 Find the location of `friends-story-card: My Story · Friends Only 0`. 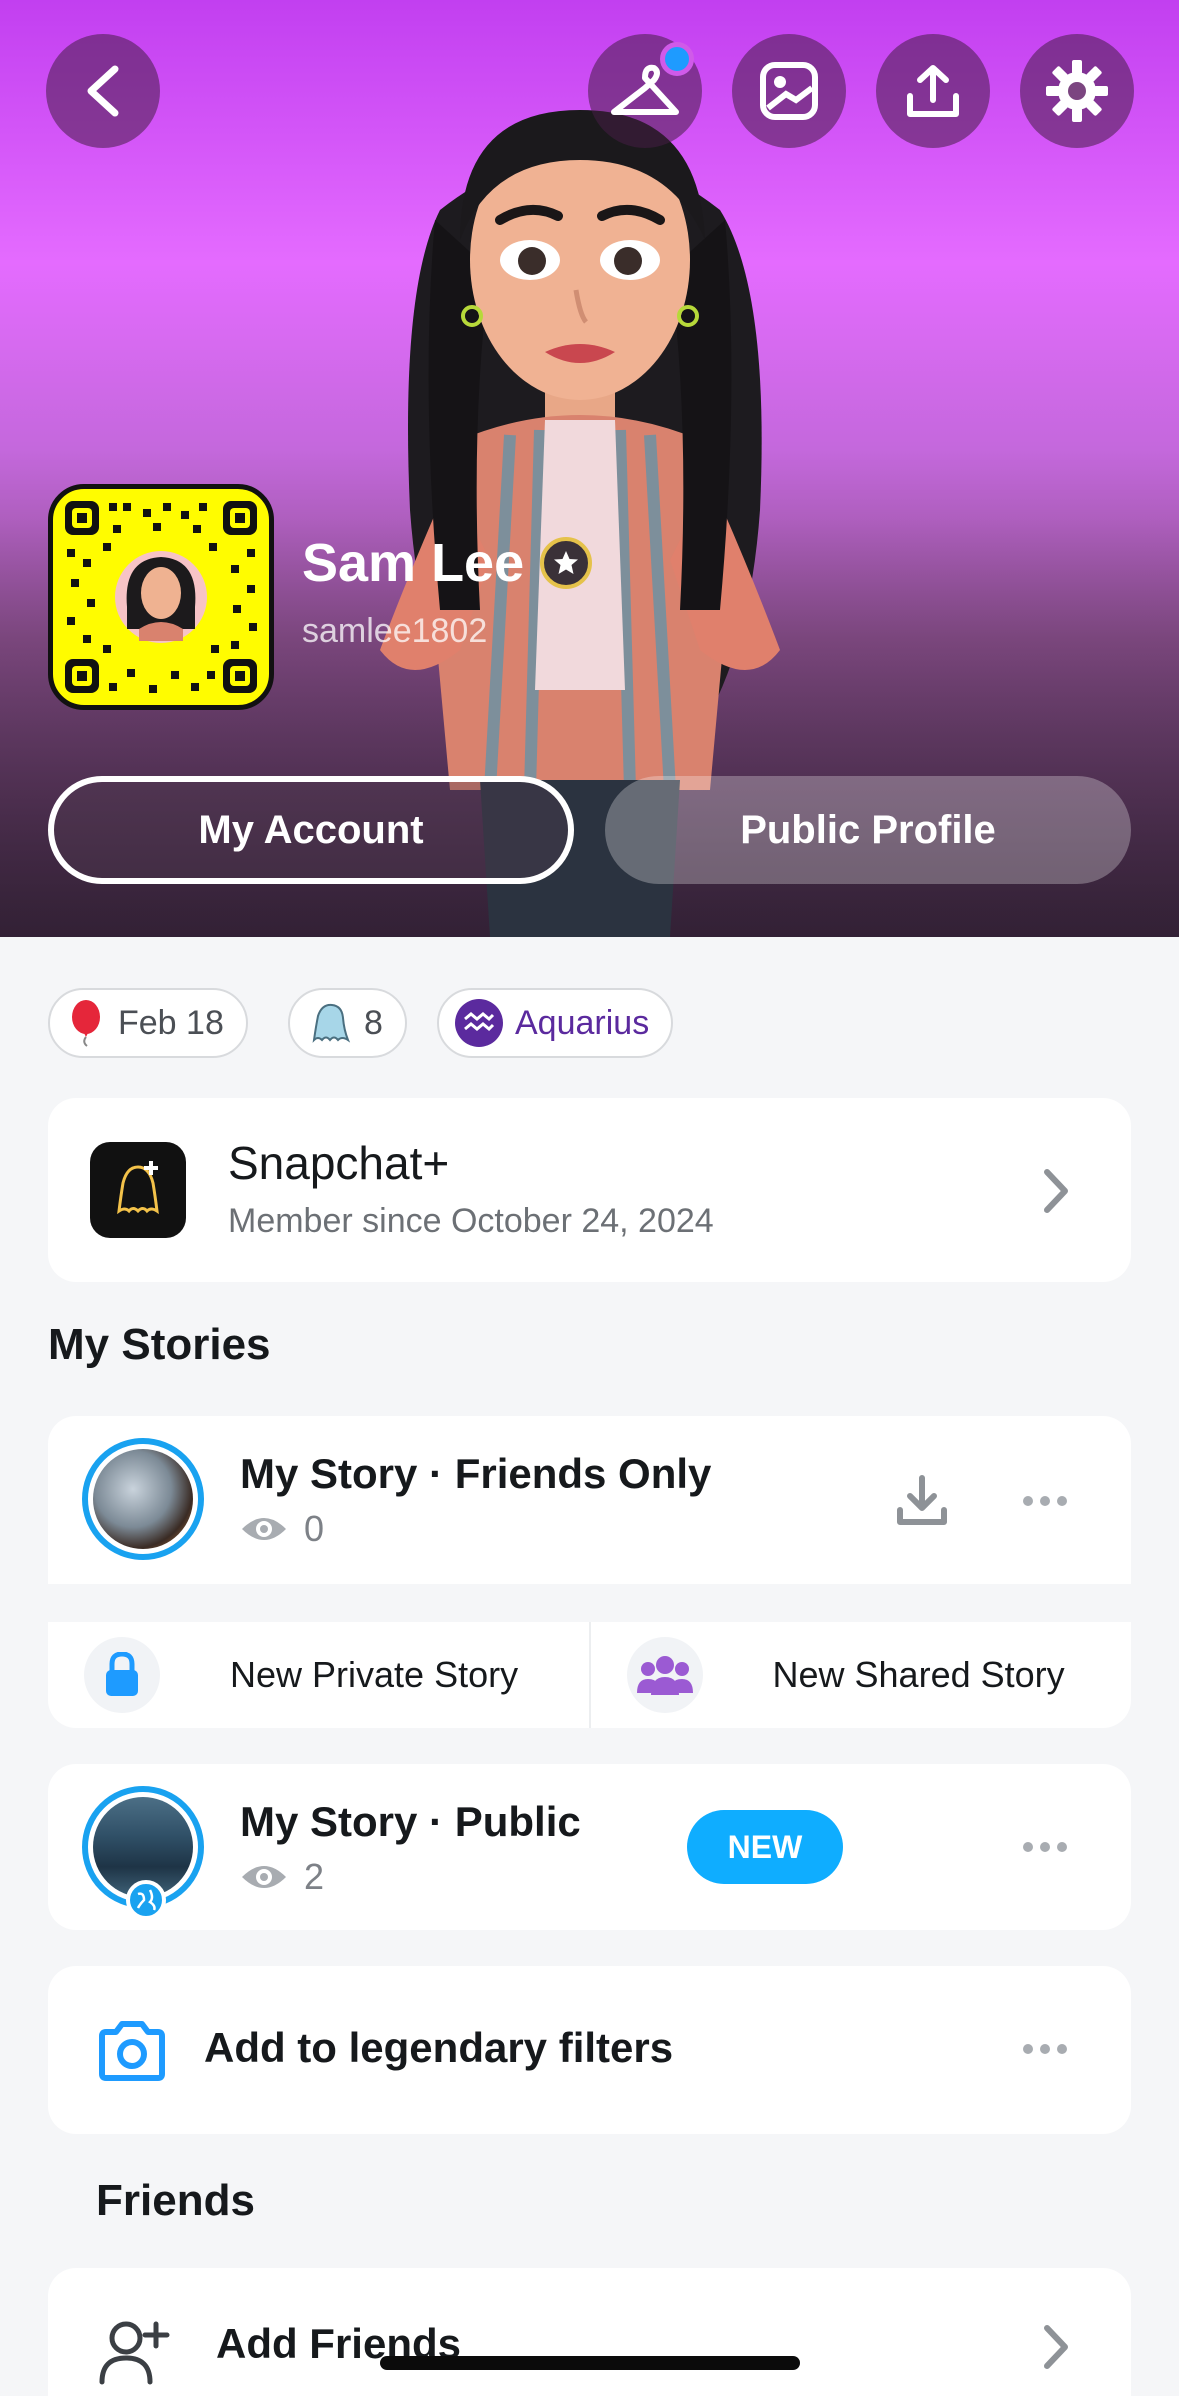

friends-story-card: My Story · Friends Only 0 is located at coordinates (589, 1500).